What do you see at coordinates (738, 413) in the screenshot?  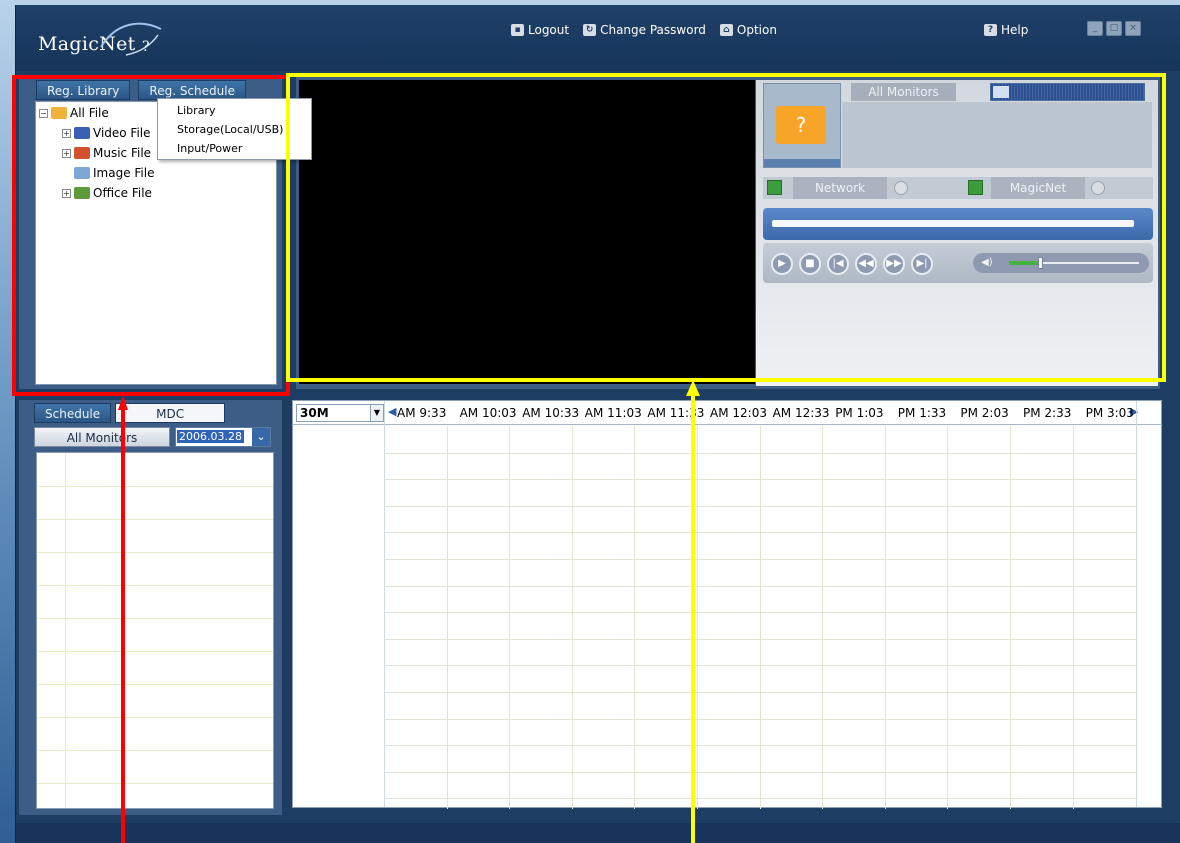 I see `timeline-time-label: AM 12:03` at bounding box center [738, 413].